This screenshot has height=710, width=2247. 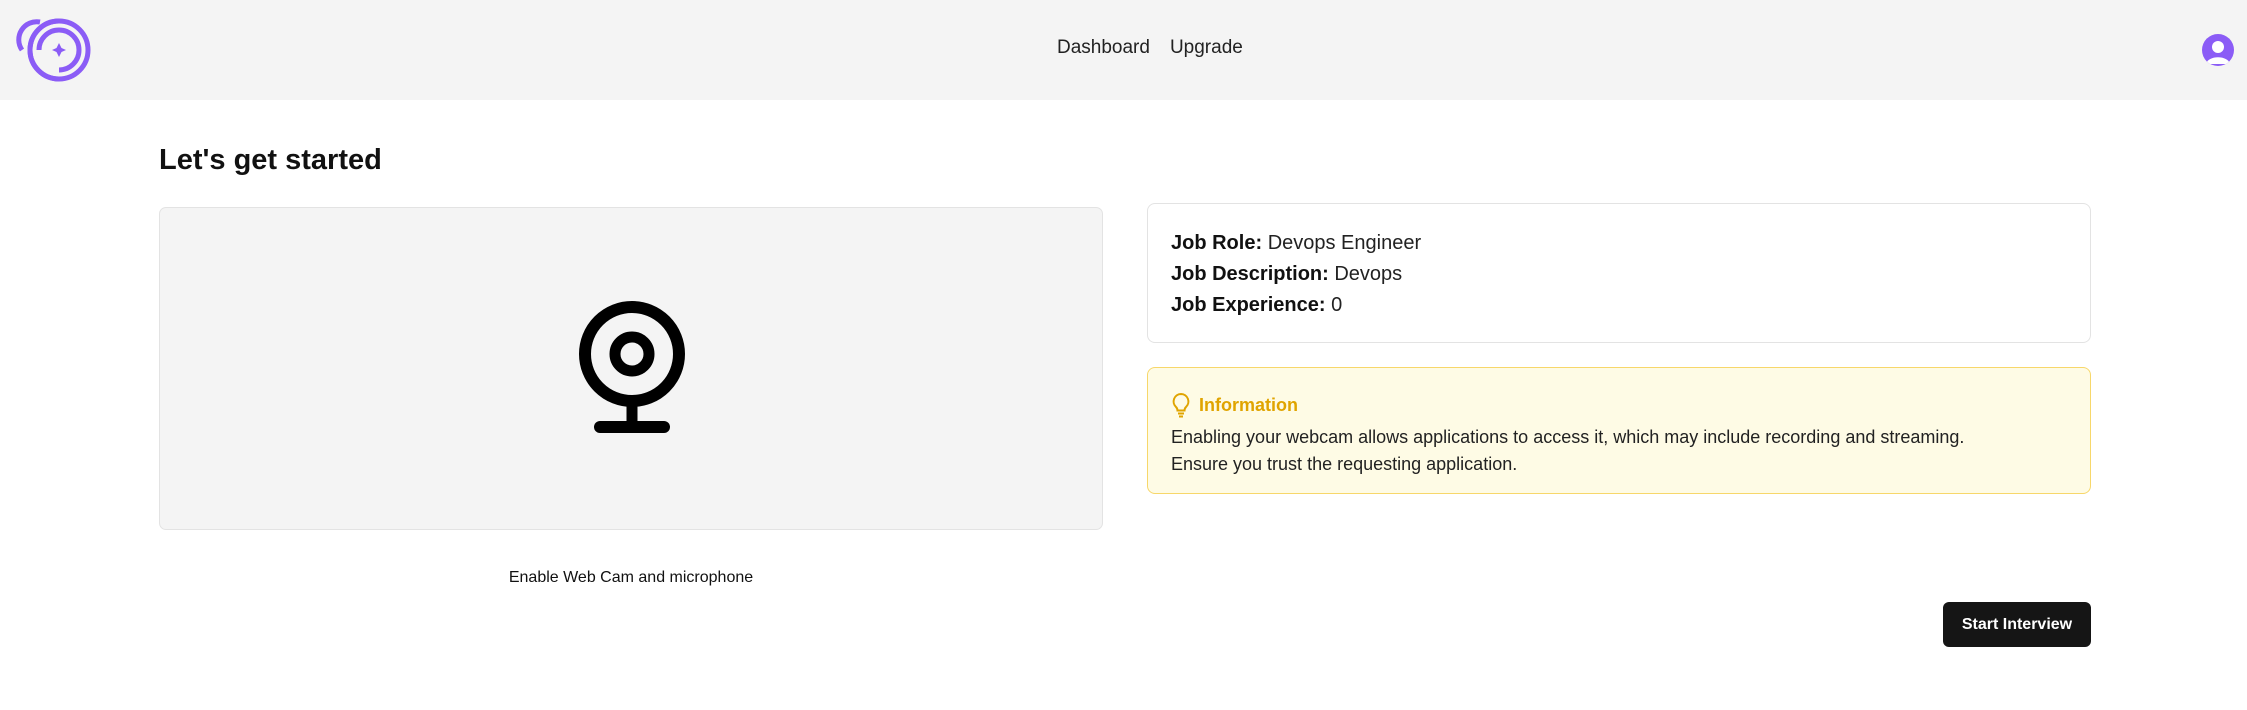 I want to click on page-title: Let's get started, so click(x=270, y=160).